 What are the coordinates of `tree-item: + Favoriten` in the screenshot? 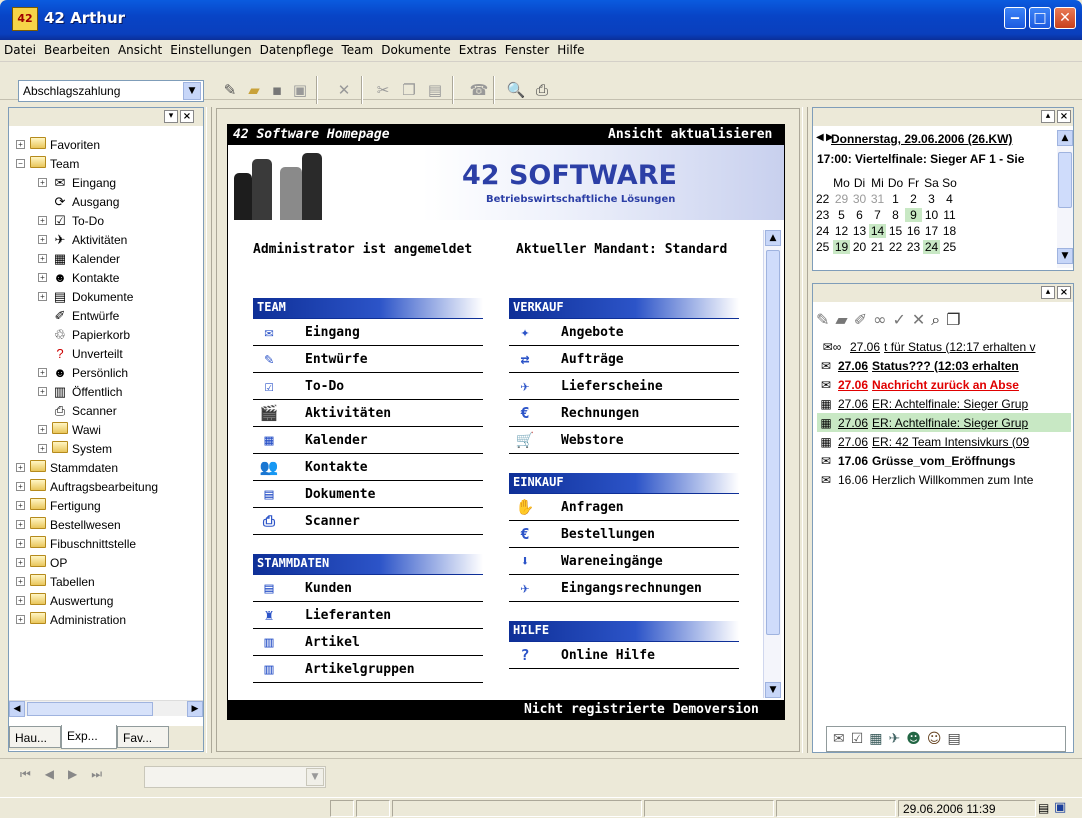 It's located at (109, 144).